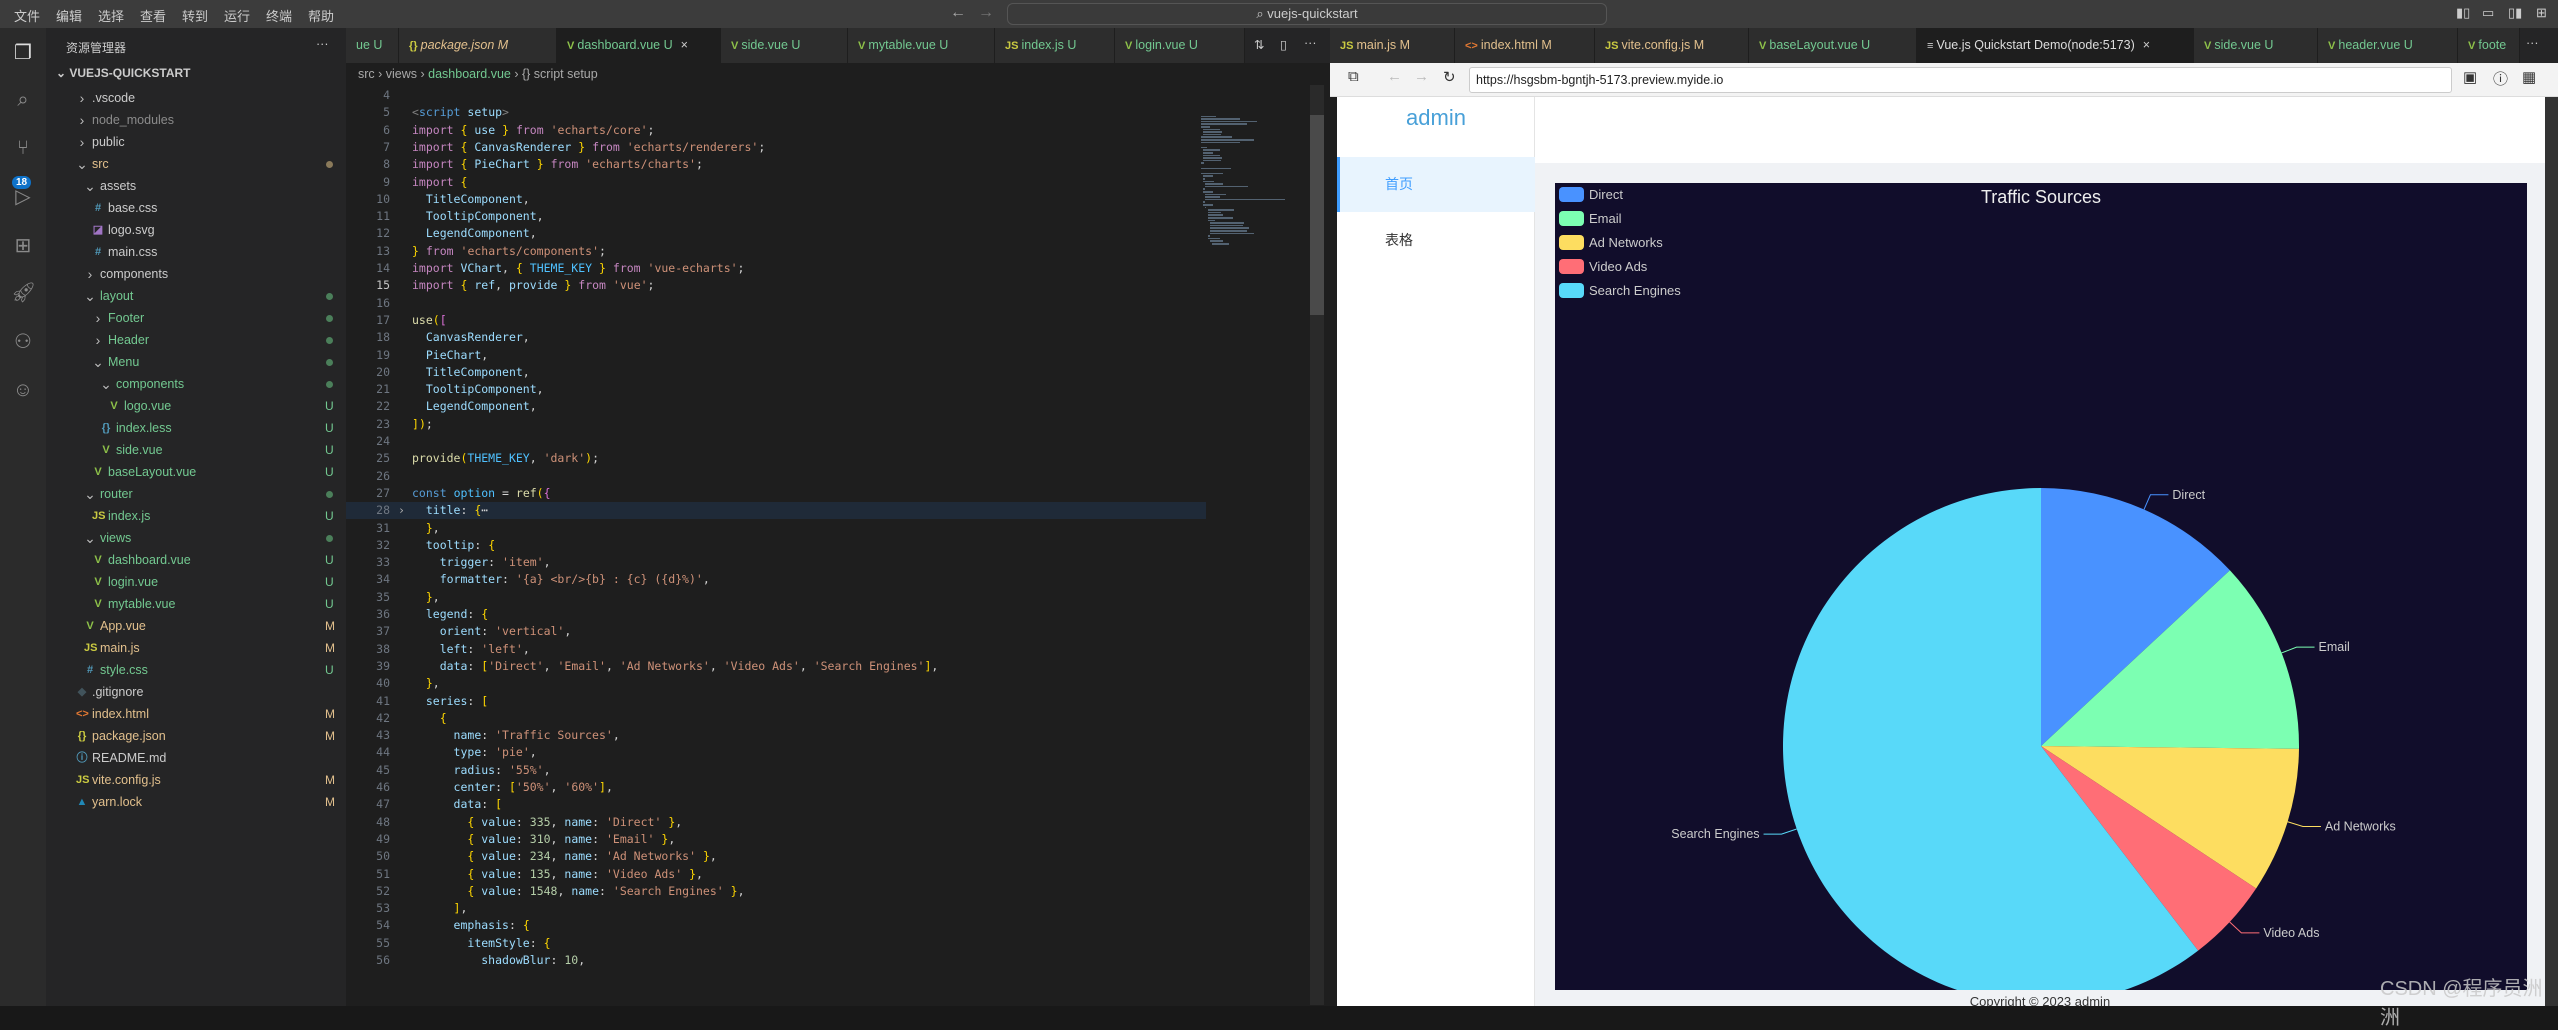 The width and height of the screenshot is (2558, 1030). What do you see at coordinates (2470, 77) in the screenshot?
I see `devices-icon: ▣` at bounding box center [2470, 77].